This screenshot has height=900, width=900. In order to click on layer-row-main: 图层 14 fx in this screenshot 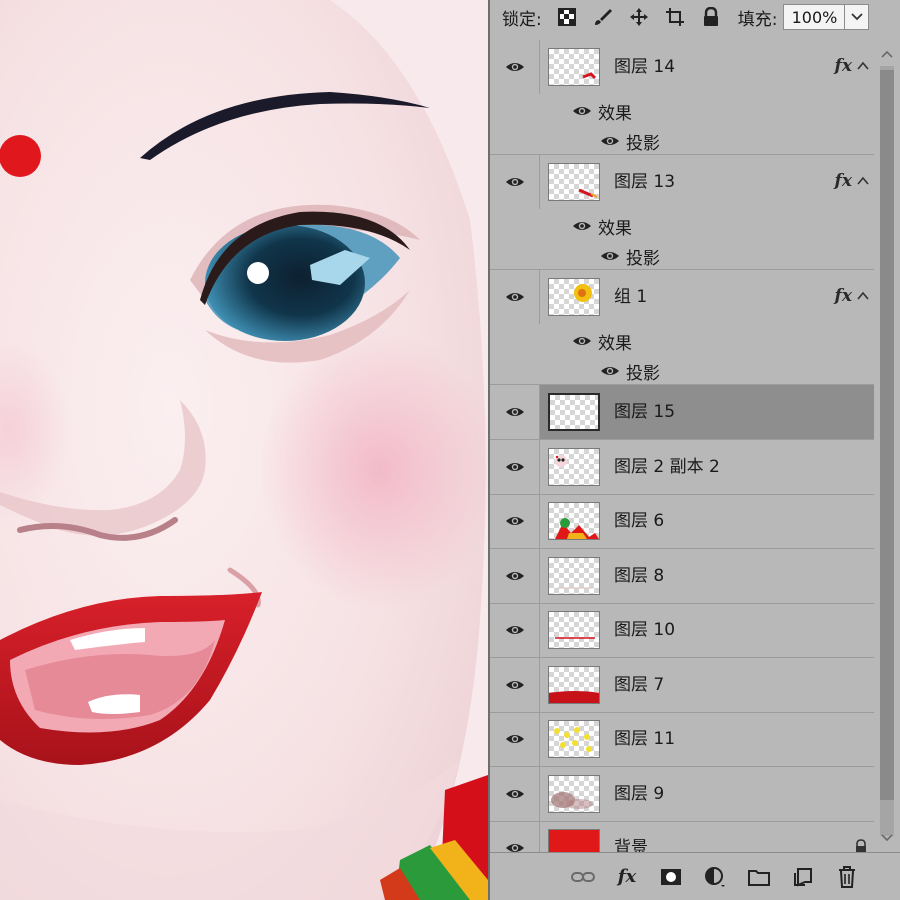, I will do `click(707, 67)`.